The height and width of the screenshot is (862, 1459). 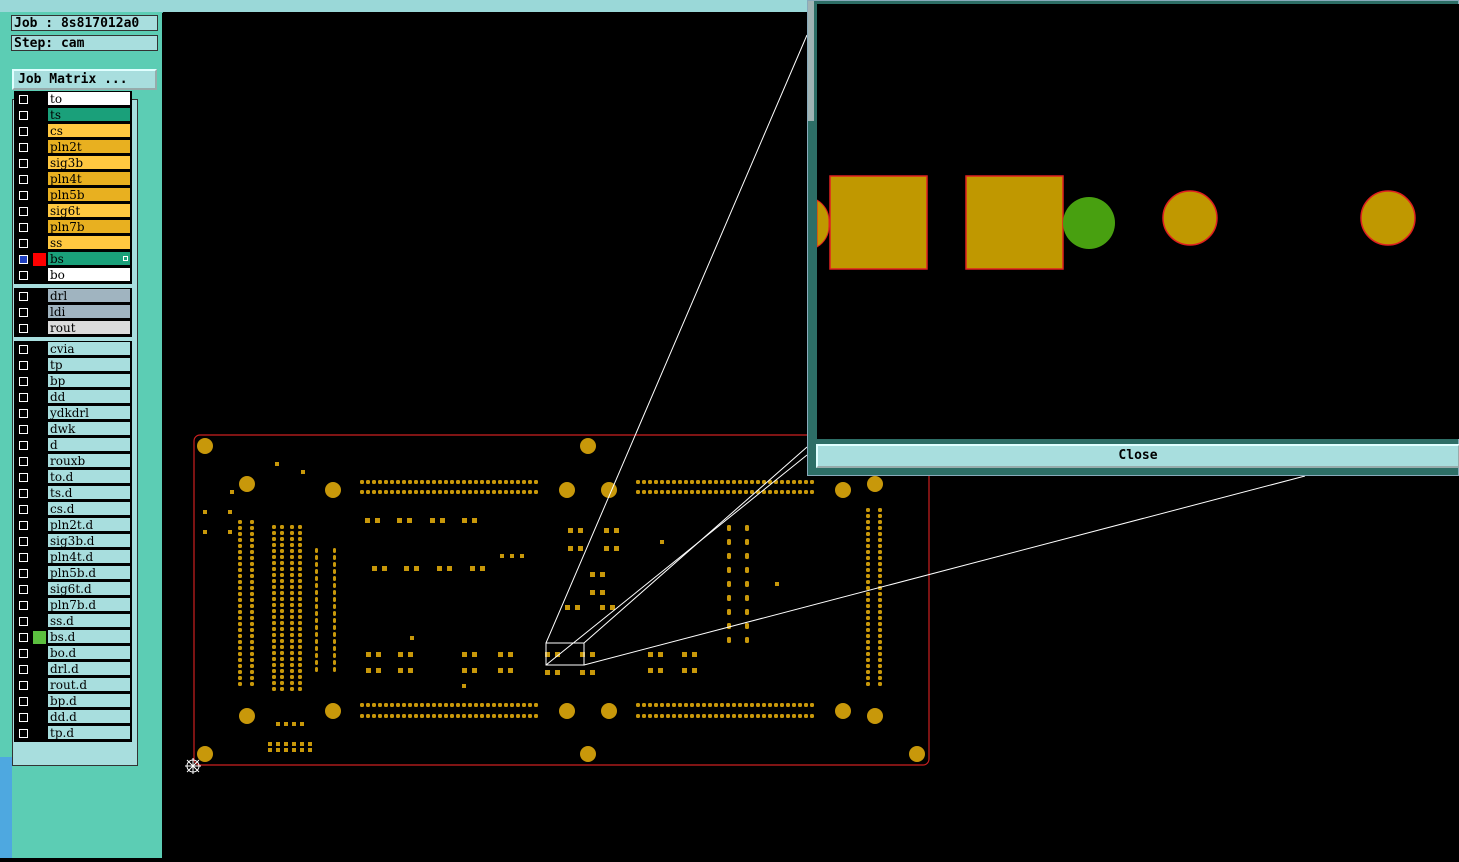 I want to click on layer-name: pln2t.d, so click(x=89, y=525).